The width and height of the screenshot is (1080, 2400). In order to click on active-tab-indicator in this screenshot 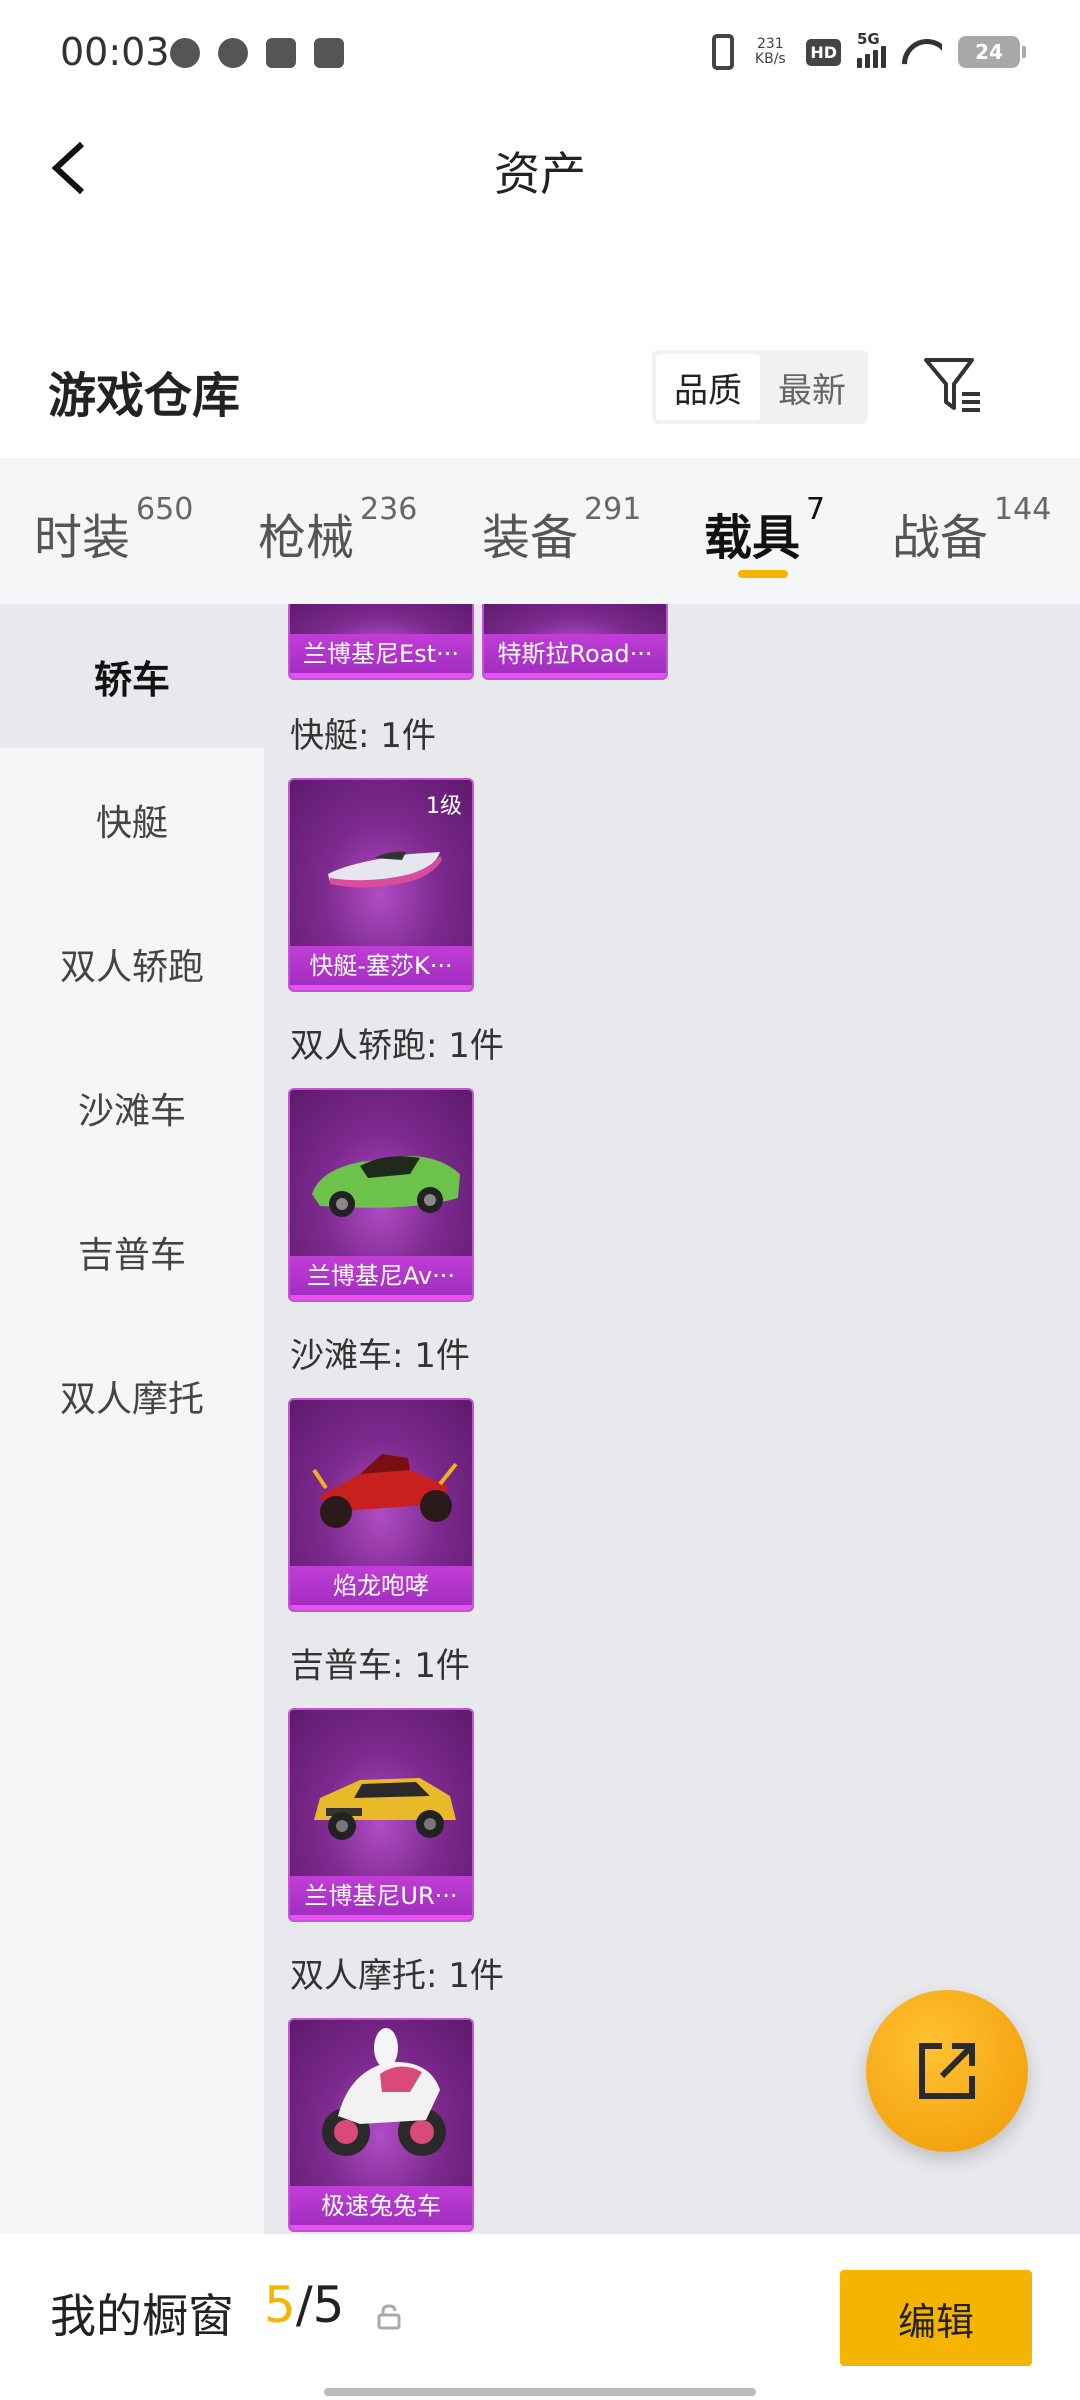, I will do `click(763, 574)`.